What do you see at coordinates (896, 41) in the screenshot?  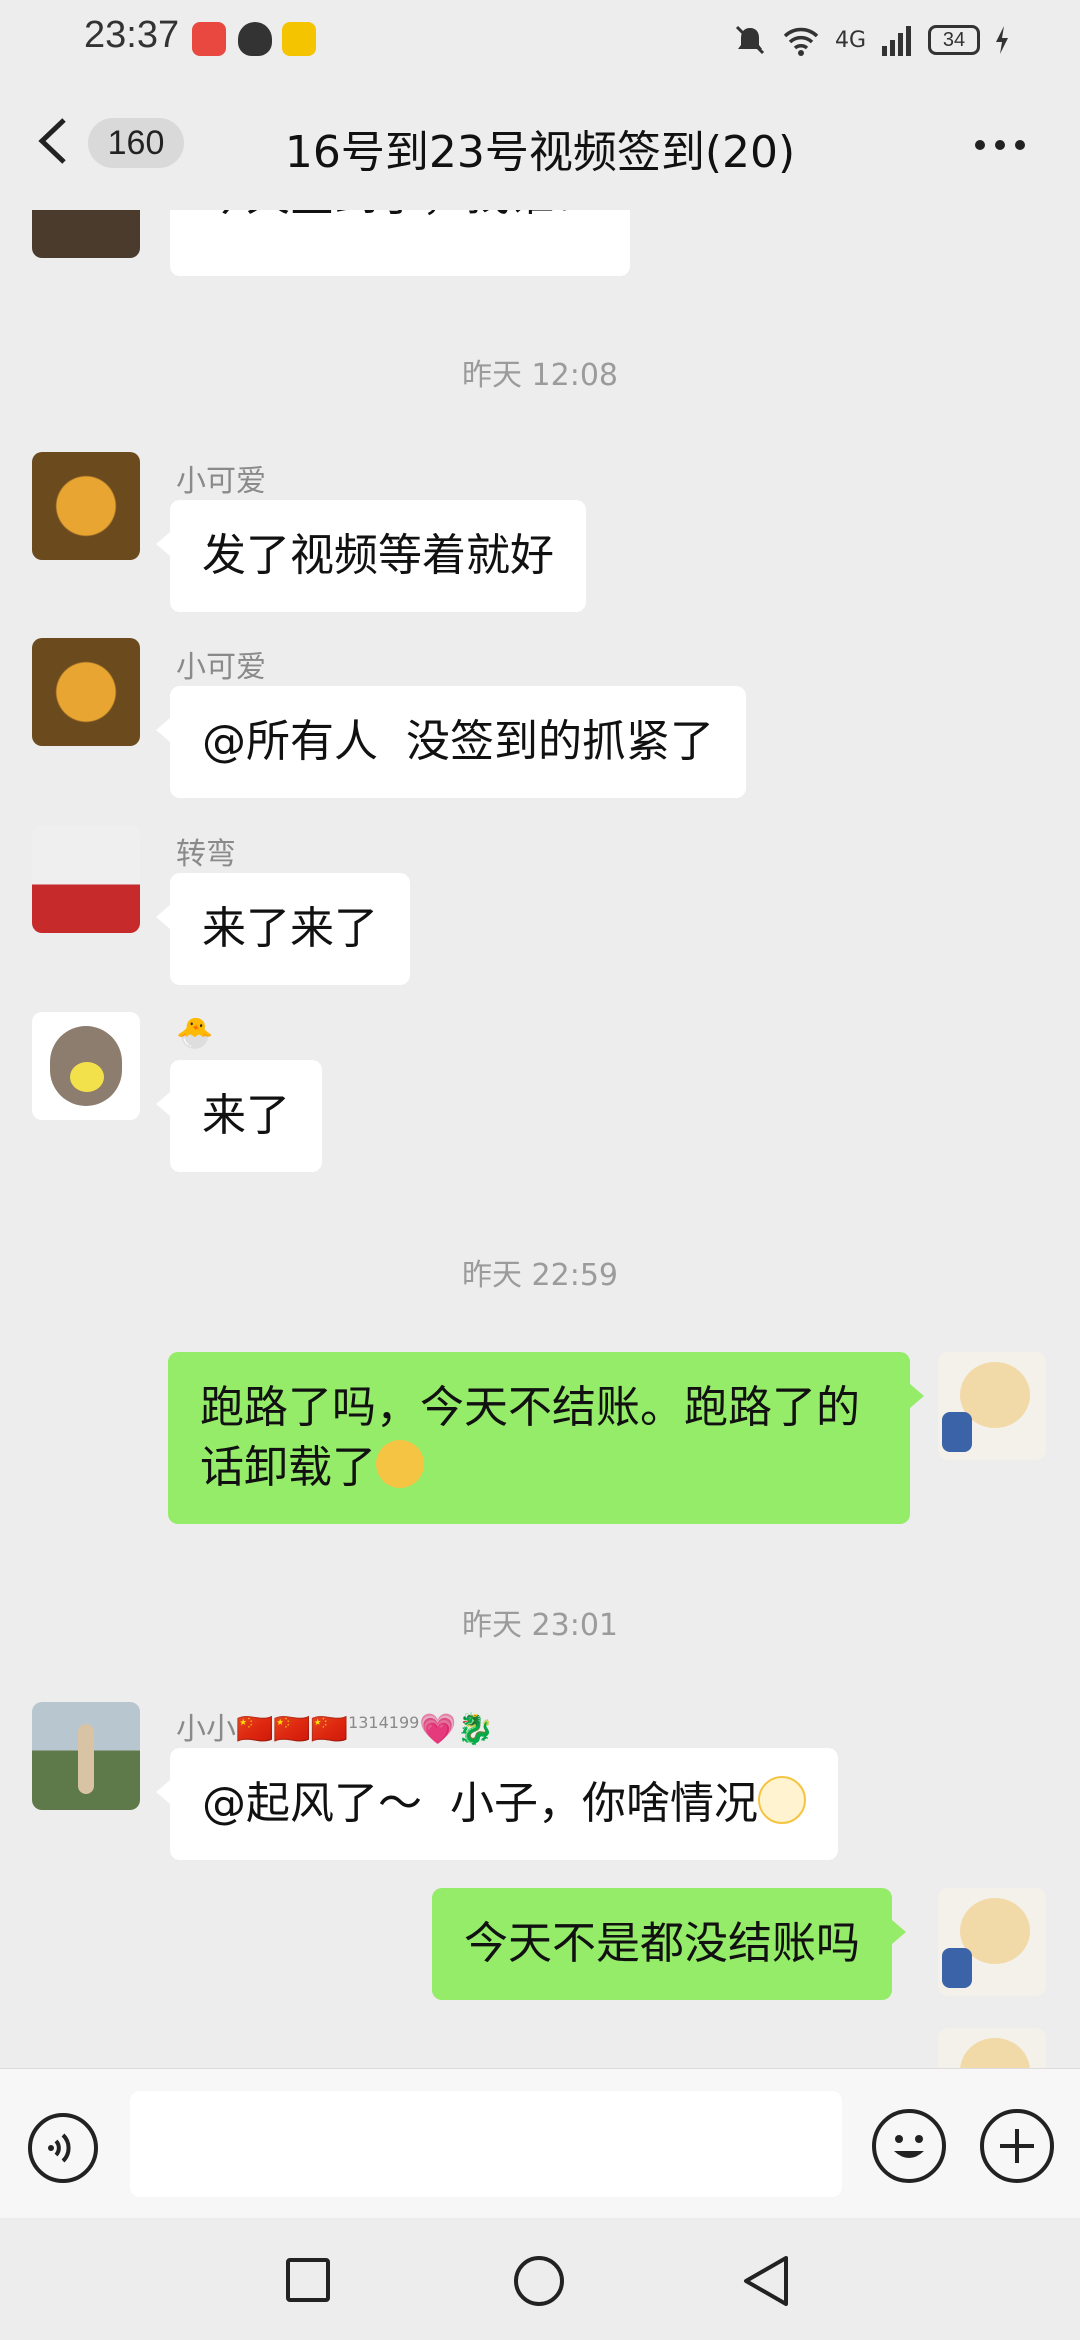 I see `signal-icon` at bounding box center [896, 41].